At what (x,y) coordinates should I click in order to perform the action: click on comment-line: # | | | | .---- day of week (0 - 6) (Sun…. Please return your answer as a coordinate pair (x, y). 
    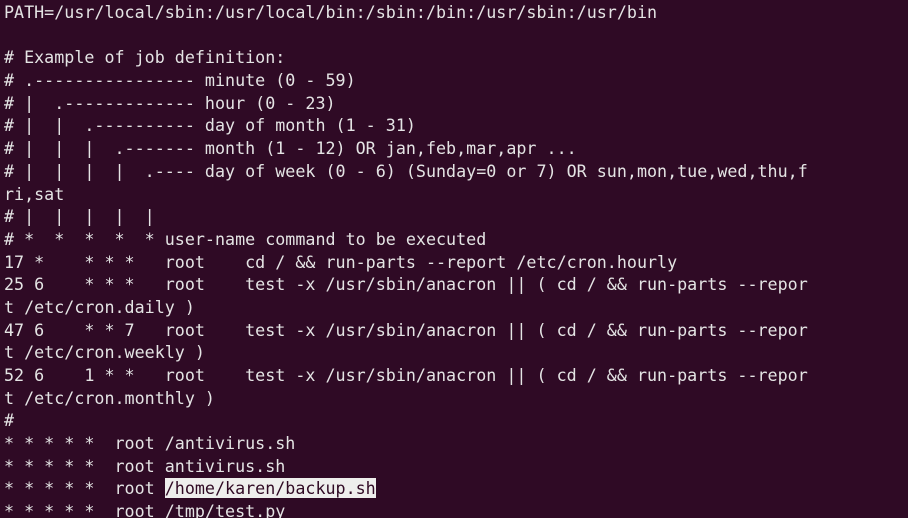
    Looking at the image, I should click on (406, 170).